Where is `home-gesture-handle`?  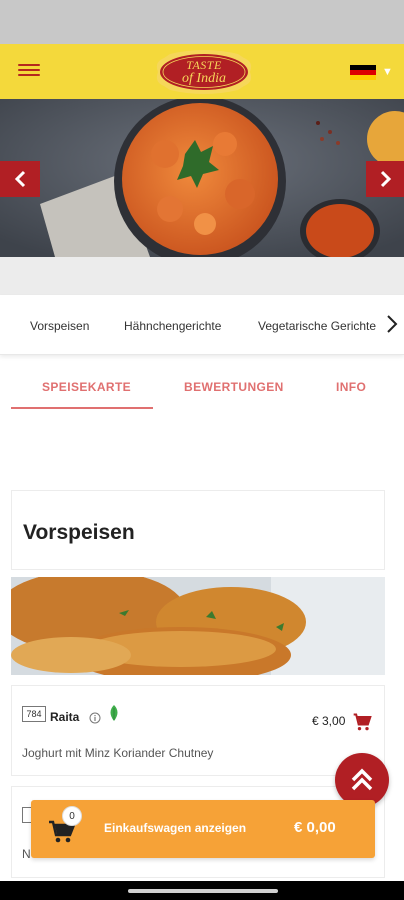 home-gesture-handle is located at coordinates (203, 891).